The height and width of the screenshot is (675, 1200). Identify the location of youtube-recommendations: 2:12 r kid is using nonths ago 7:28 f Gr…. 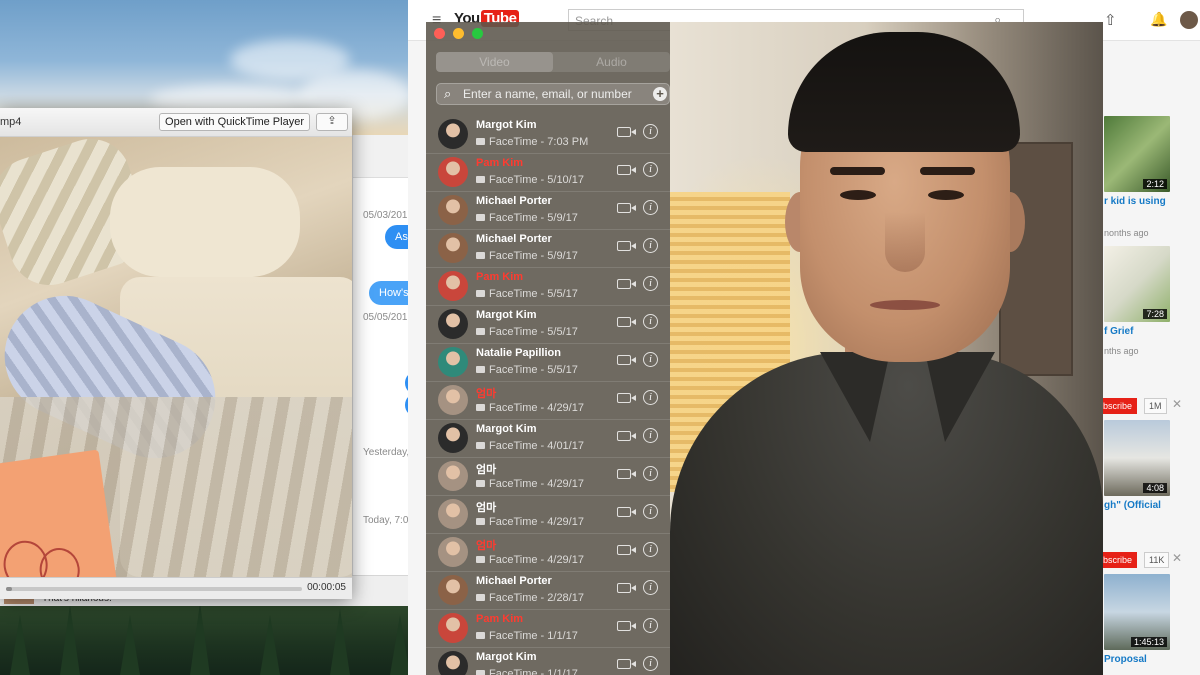
(1149, 382).